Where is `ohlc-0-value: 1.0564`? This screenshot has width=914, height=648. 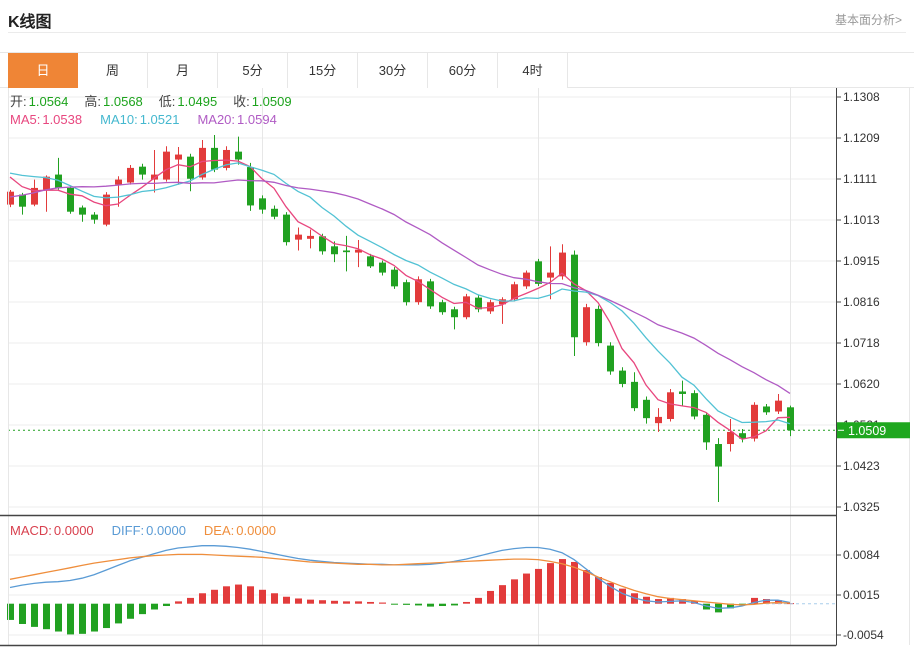
ohlc-0-value: 1.0564 is located at coordinates (48, 101).